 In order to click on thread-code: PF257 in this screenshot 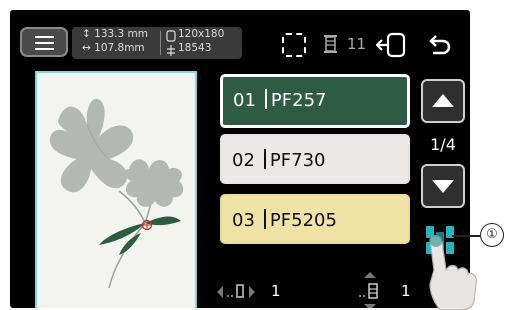, I will do `click(298, 100)`.